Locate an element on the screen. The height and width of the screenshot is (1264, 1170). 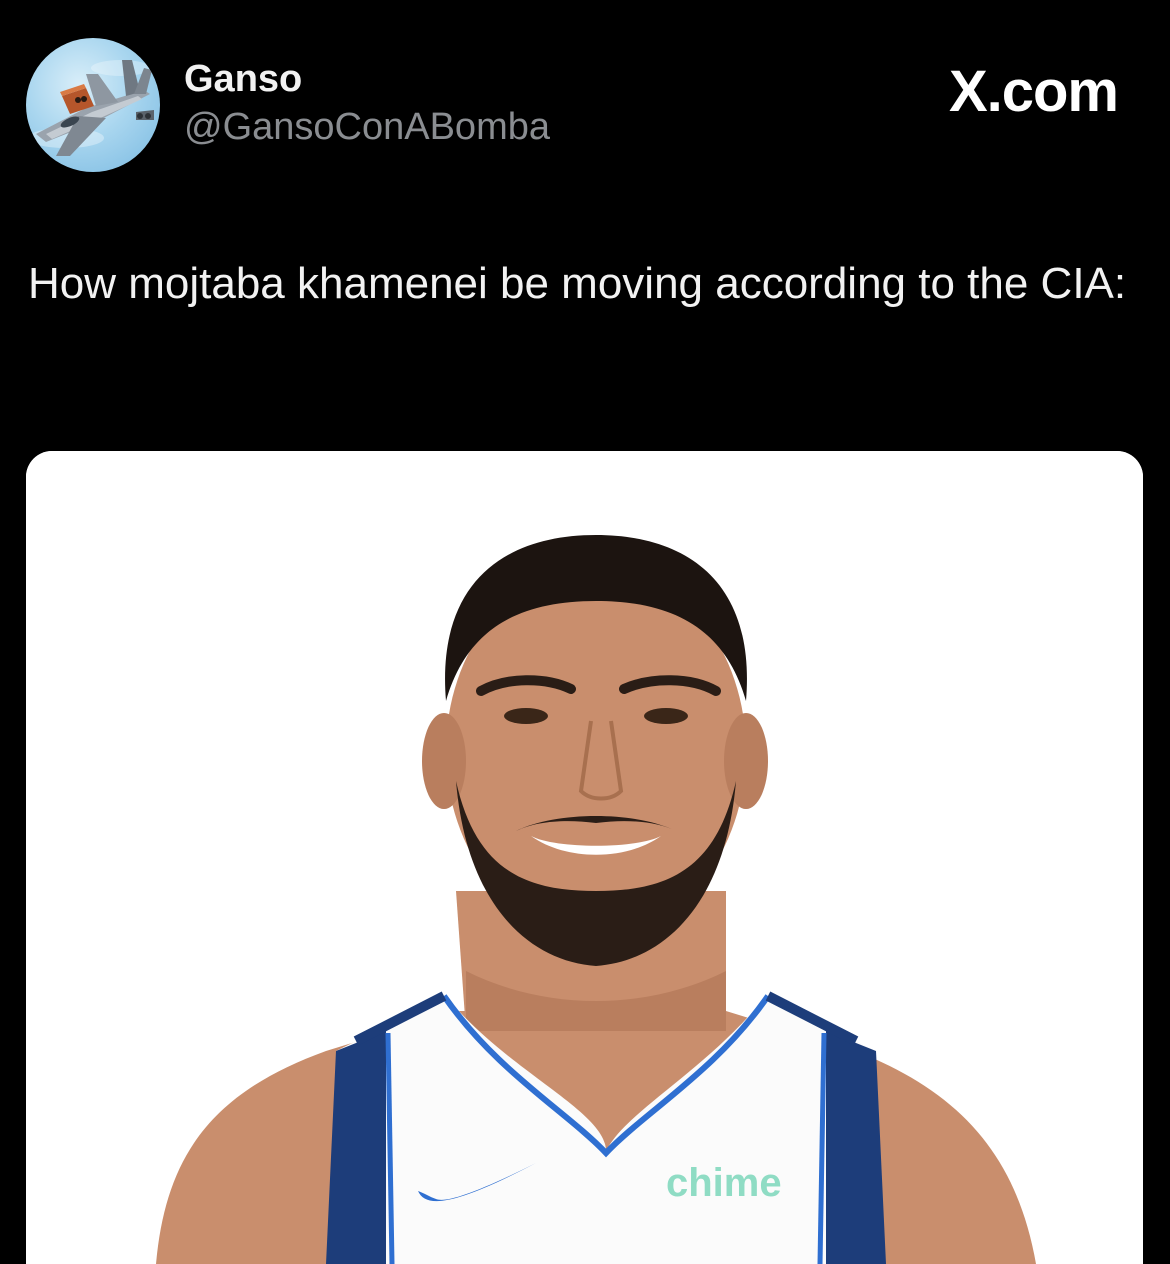
user-handle: @GansoConABomba is located at coordinates (367, 127).